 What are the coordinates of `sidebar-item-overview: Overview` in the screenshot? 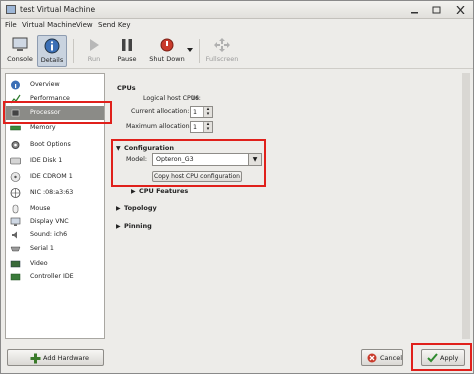 It's located at (55, 85).